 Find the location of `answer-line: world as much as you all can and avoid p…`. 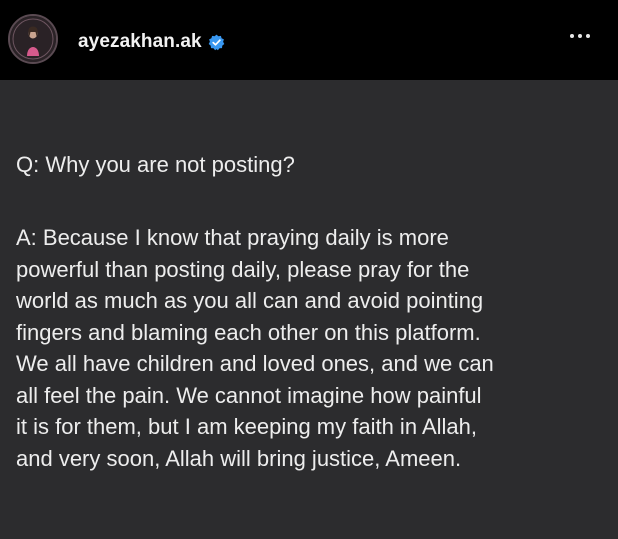

answer-line: world as much as you all can and avoid p… is located at coordinates (250, 300).